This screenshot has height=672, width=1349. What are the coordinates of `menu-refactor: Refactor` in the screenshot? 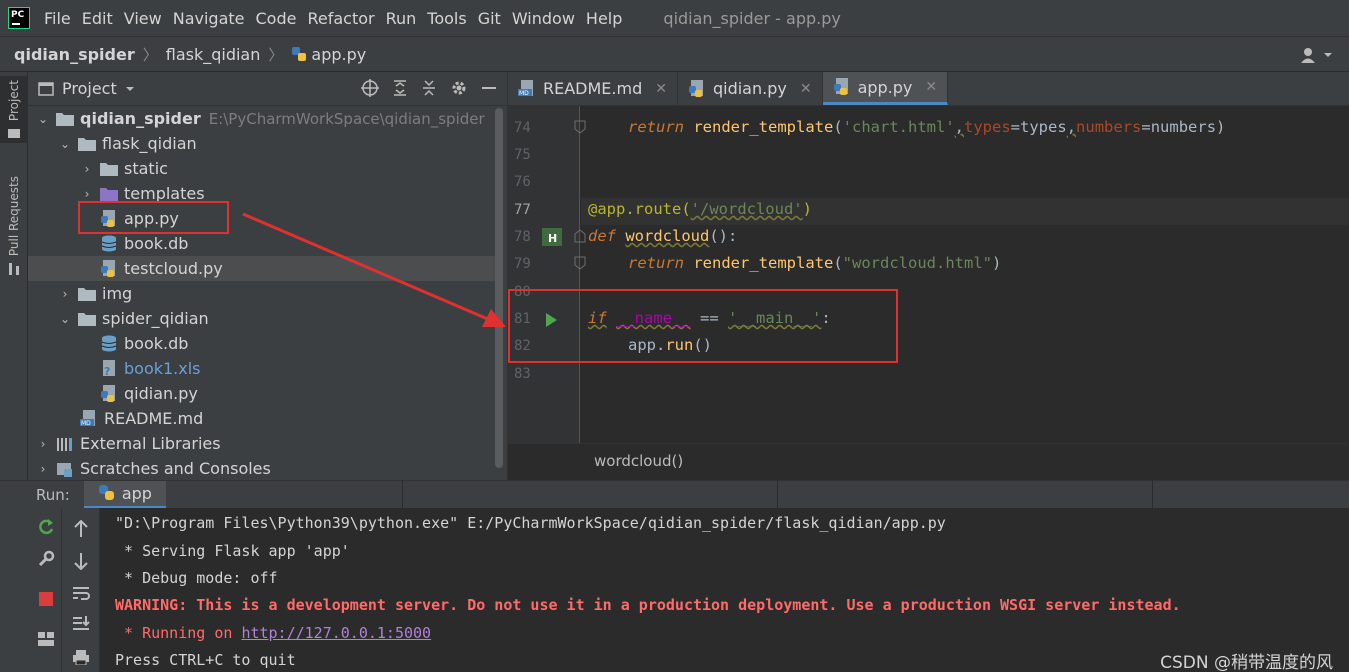 It's located at (340, 18).